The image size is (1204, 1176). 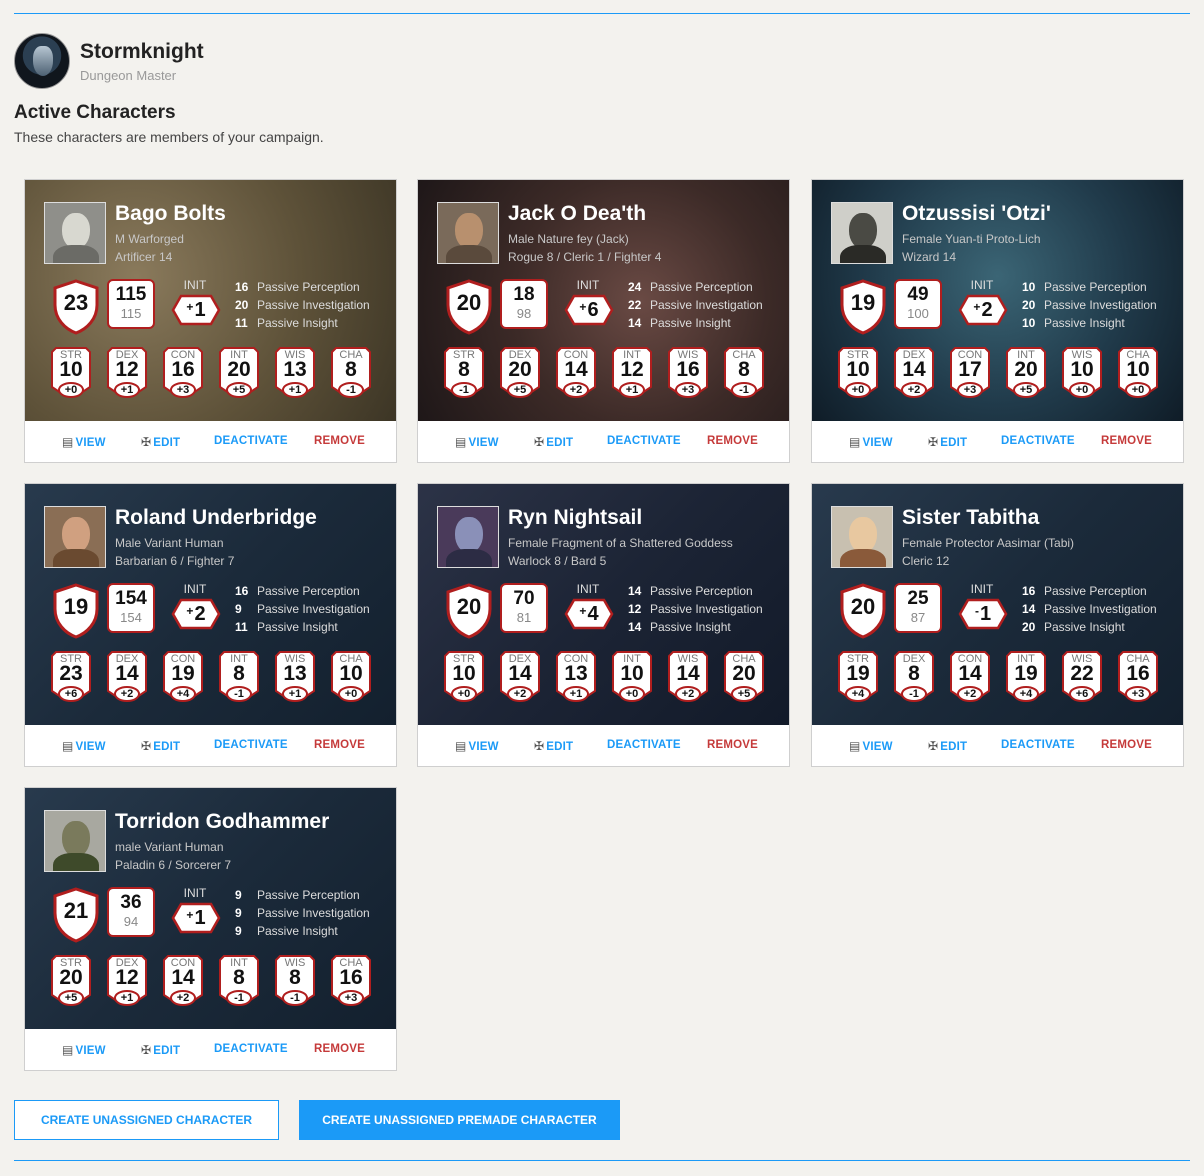 I want to click on character-name: Torridon Godhammer, so click(x=222, y=822).